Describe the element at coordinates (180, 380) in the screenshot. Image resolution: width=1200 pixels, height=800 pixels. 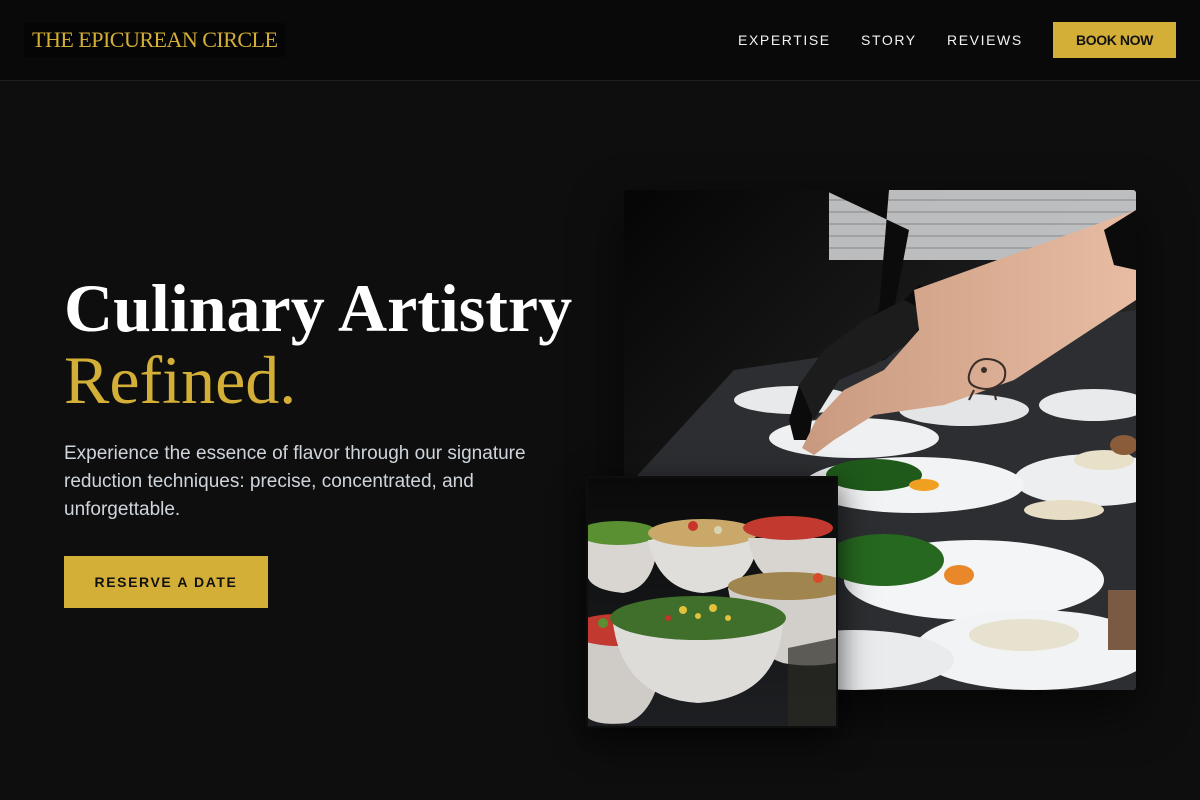
I see `hero-title-accent: Refined.` at that location.